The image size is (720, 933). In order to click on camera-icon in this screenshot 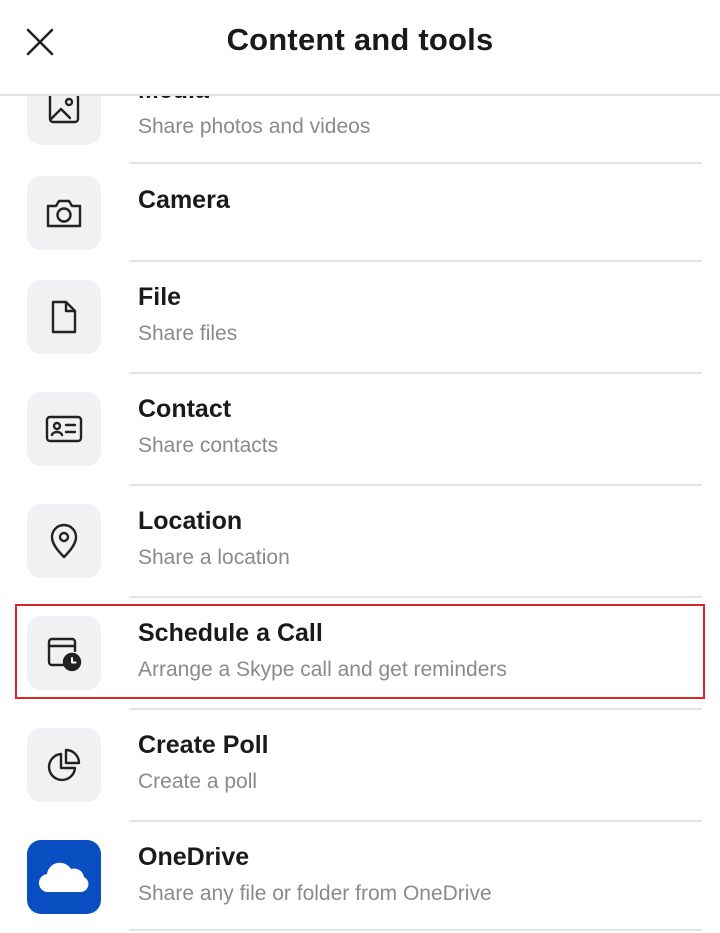, I will do `click(64, 213)`.